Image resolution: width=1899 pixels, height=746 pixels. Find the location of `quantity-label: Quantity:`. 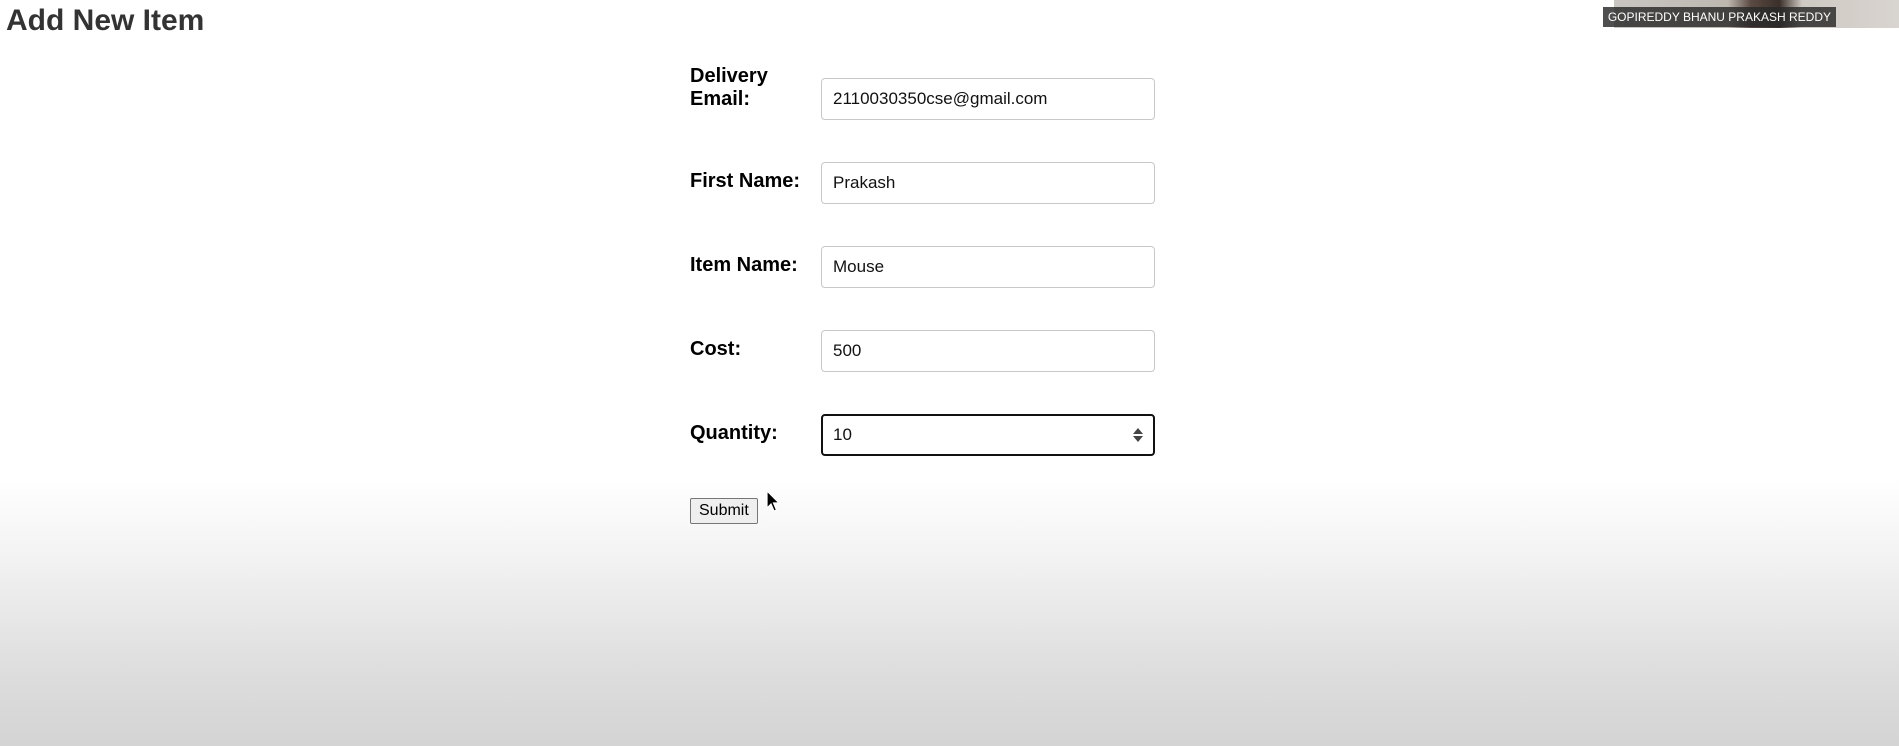

quantity-label: Quantity: is located at coordinates (734, 433).